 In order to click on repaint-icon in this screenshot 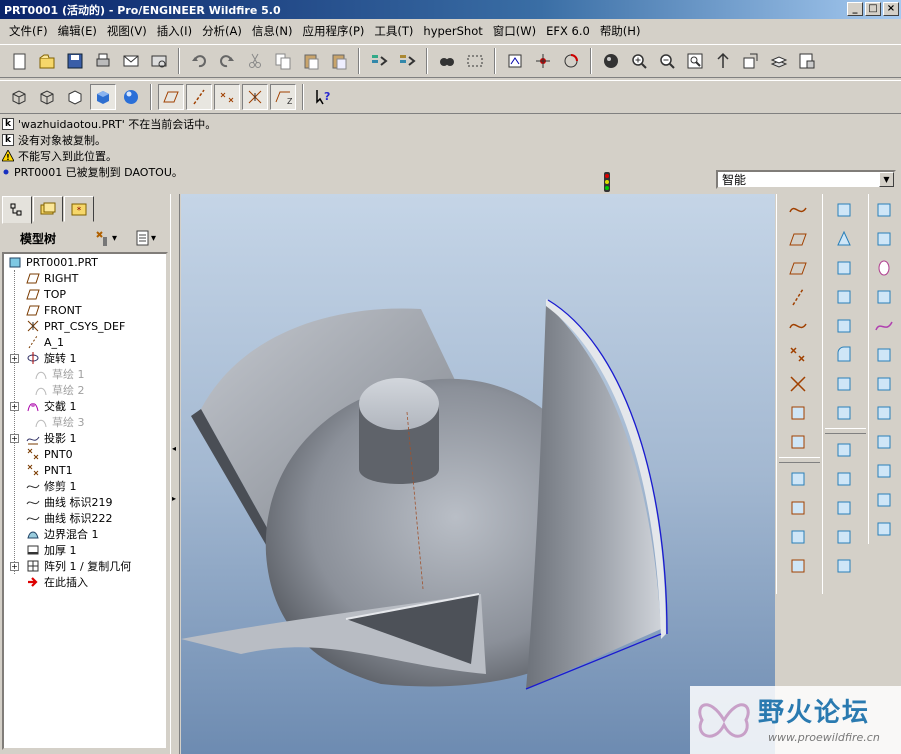, I will do `click(515, 61)`.